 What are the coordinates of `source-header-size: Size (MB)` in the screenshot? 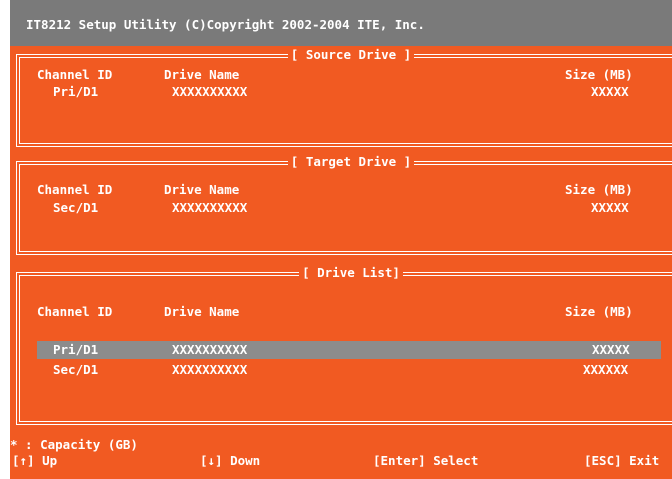 It's located at (599, 74).